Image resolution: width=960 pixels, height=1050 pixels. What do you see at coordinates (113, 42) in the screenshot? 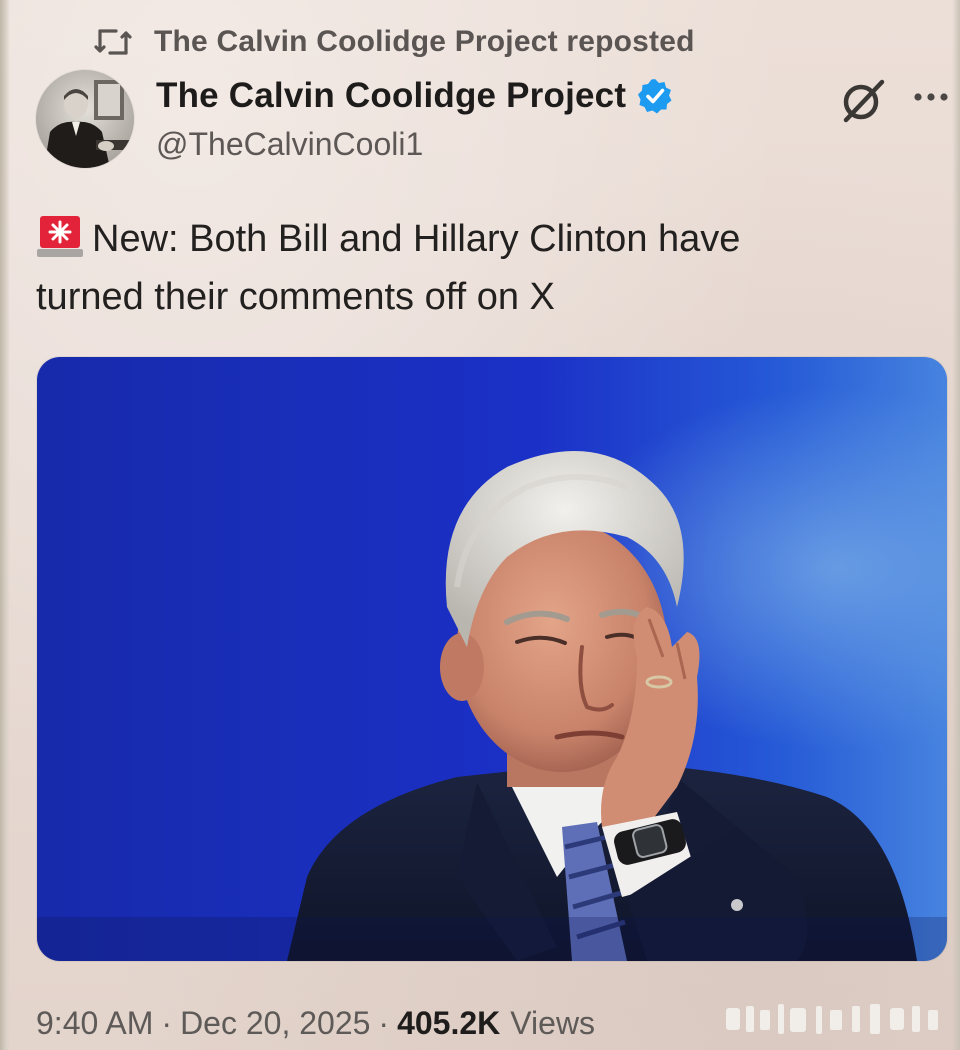
I see `repost-icon` at bounding box center [113, 42].